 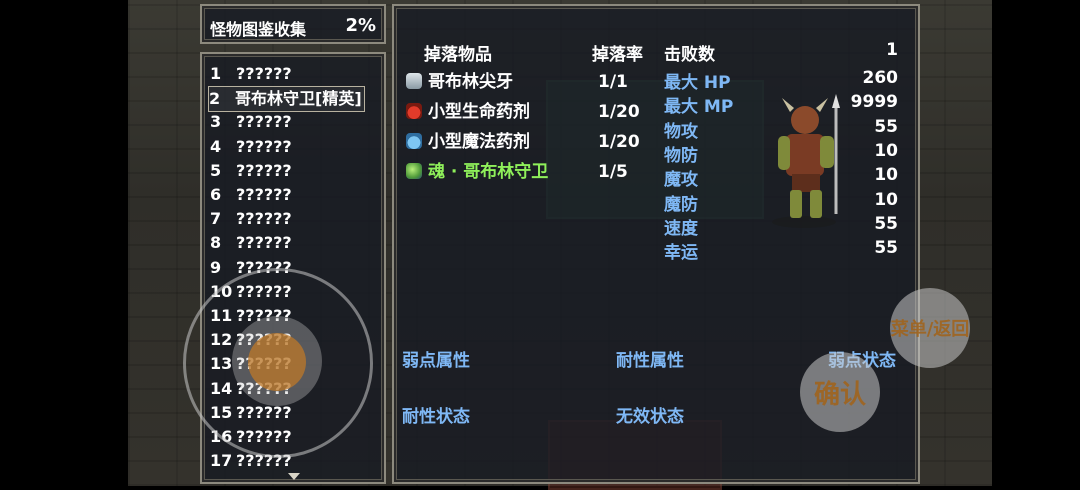 I want to click on drop-item-name: 哥布林尖牙, so click(x=470, y=82).